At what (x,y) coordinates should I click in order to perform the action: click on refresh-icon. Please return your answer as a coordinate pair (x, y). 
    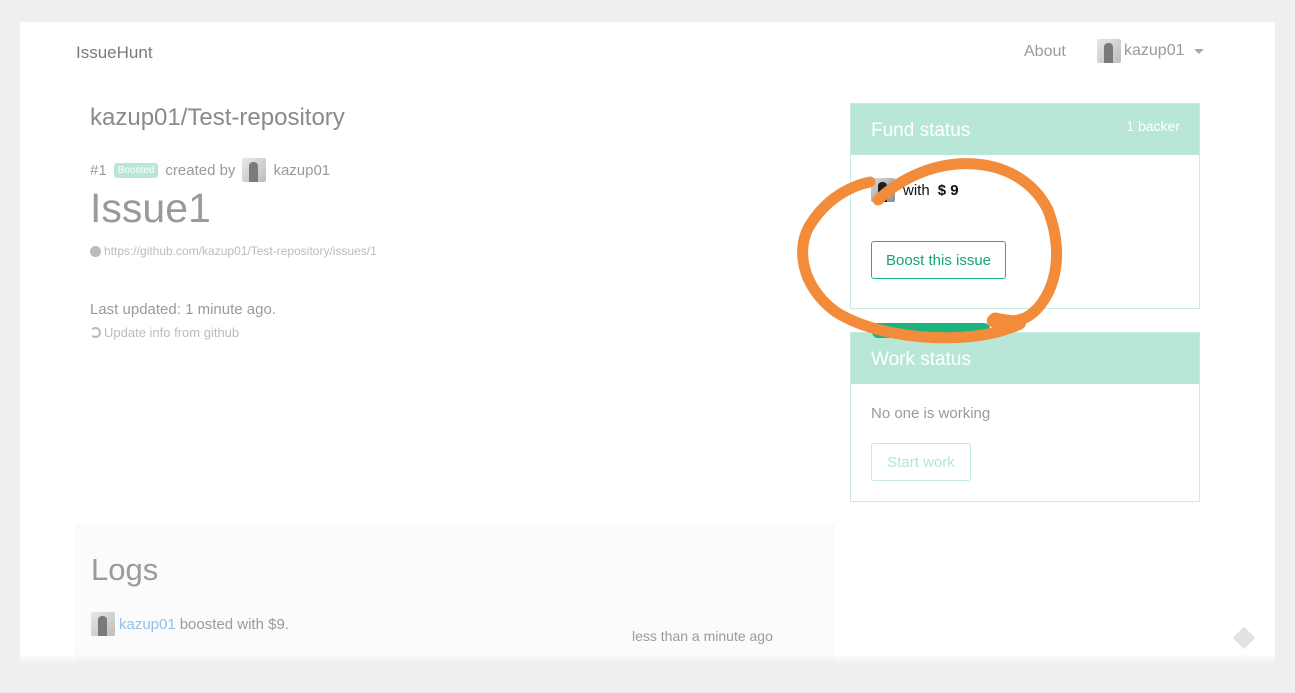
    Looking at the image, I should click on (95, 332).